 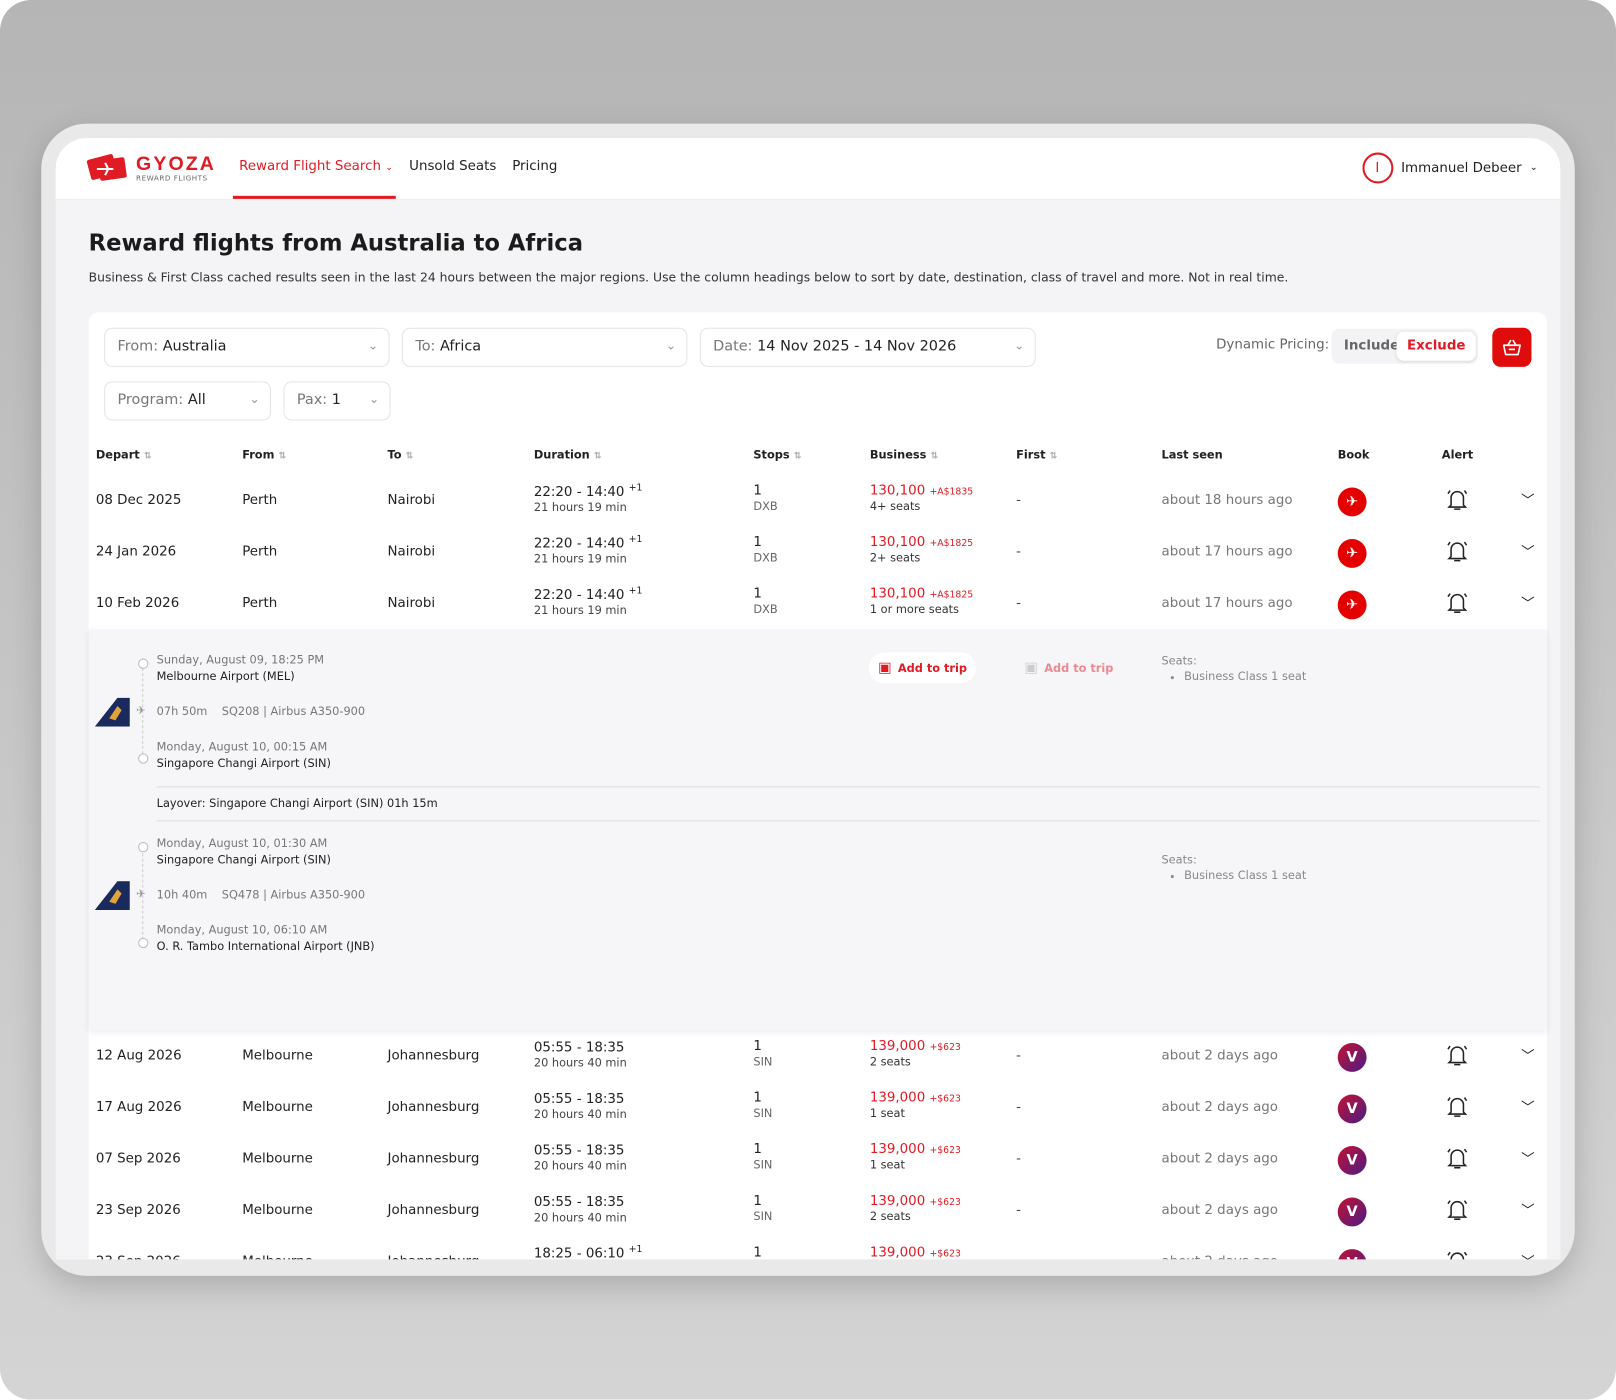 What do you see at coordinates (151, 167) in the screenshot?
I see `logo: GYOZA REWARD FLIGHTS` at bounding box center [151, 167].